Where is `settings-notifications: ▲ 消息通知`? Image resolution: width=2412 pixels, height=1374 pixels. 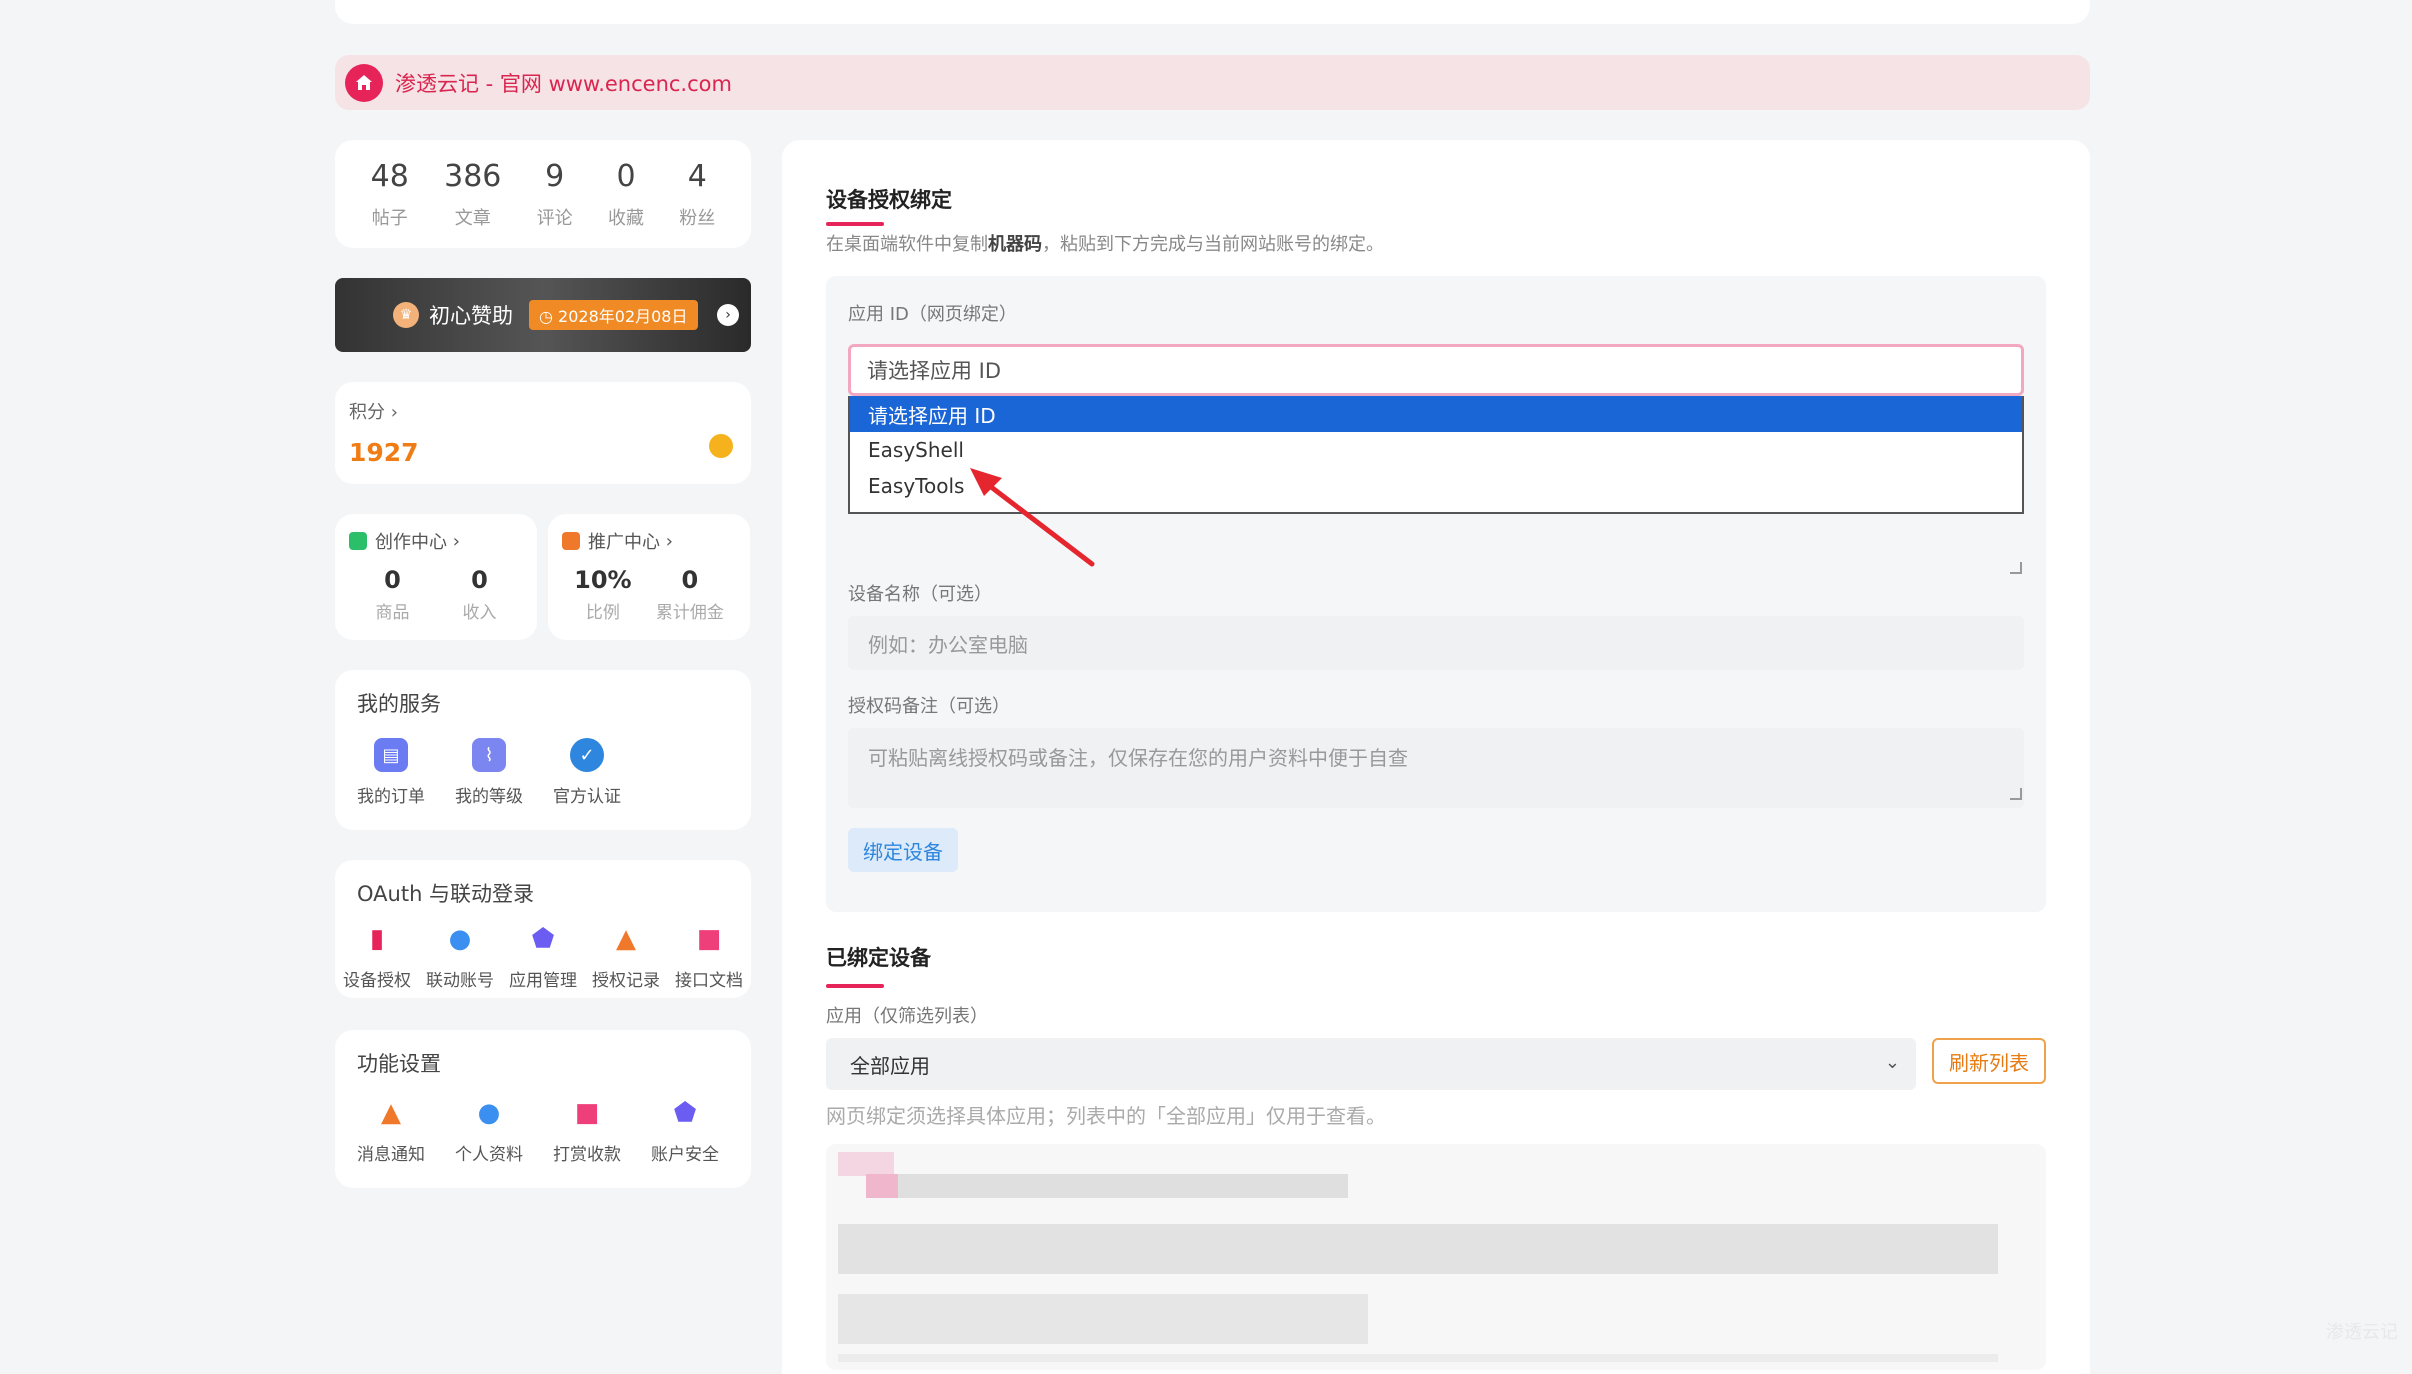
settings-notifications: ▲ 消息通知 is located at coordinates (391, 1130).